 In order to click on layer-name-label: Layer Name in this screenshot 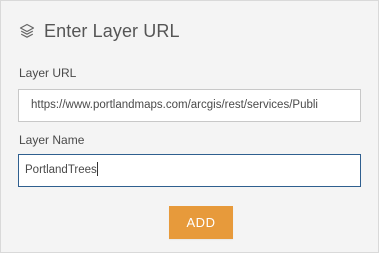, I will do `click(52, 140)`.